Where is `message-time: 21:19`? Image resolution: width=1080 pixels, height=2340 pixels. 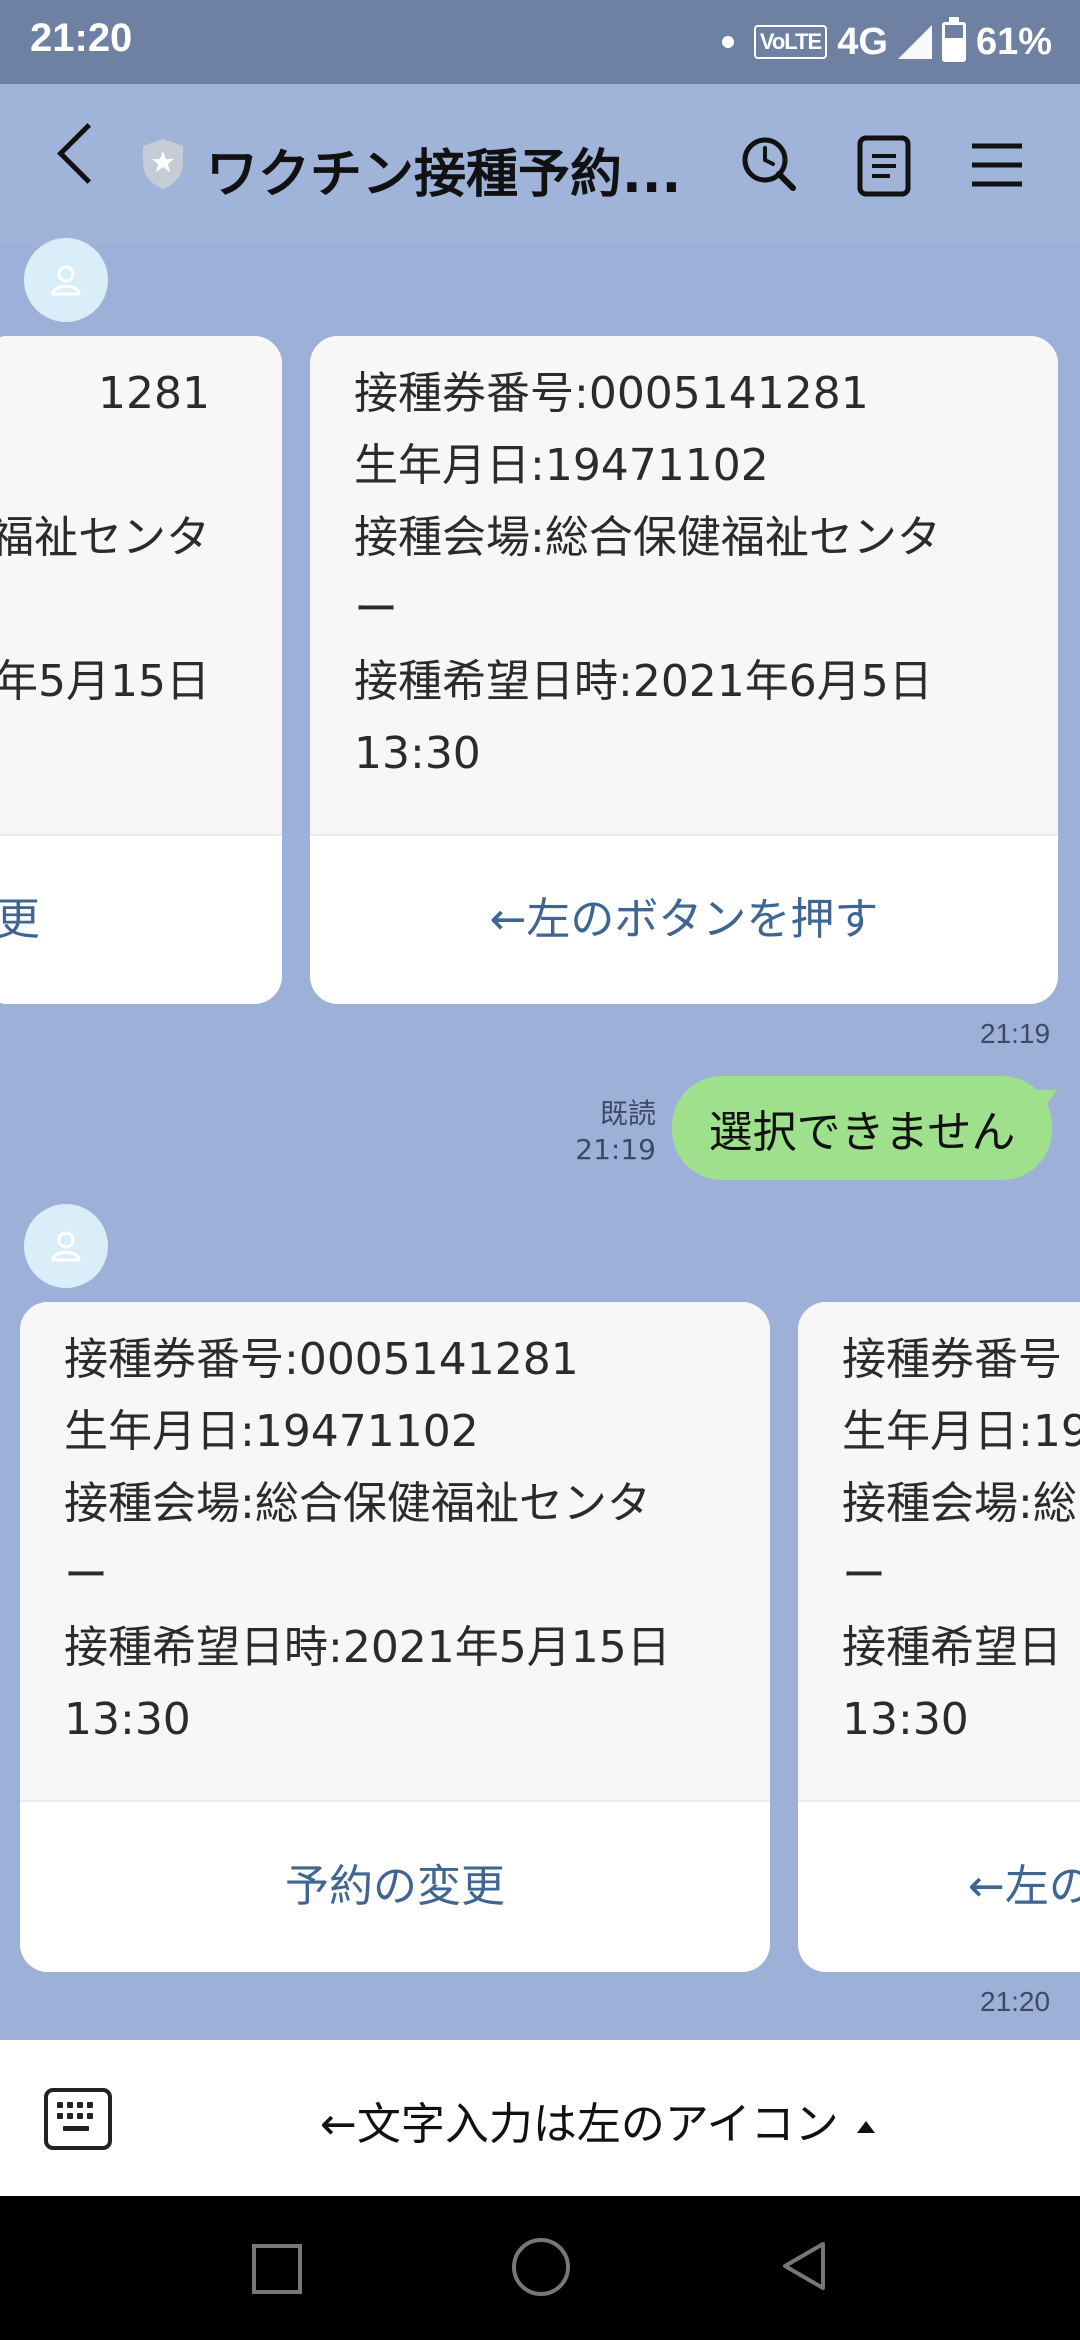 message-time: 21:19 is located at coordinates (1015, 1033).